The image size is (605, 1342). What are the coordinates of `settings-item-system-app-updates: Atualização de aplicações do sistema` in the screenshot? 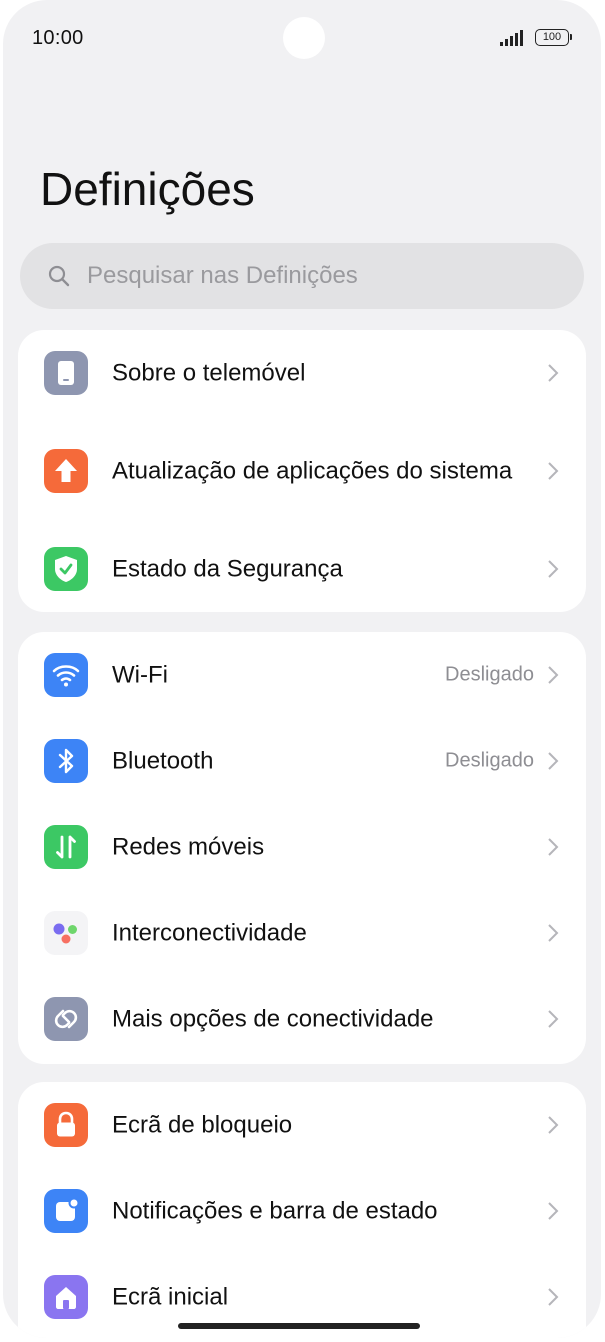 It's located at (302, 471).